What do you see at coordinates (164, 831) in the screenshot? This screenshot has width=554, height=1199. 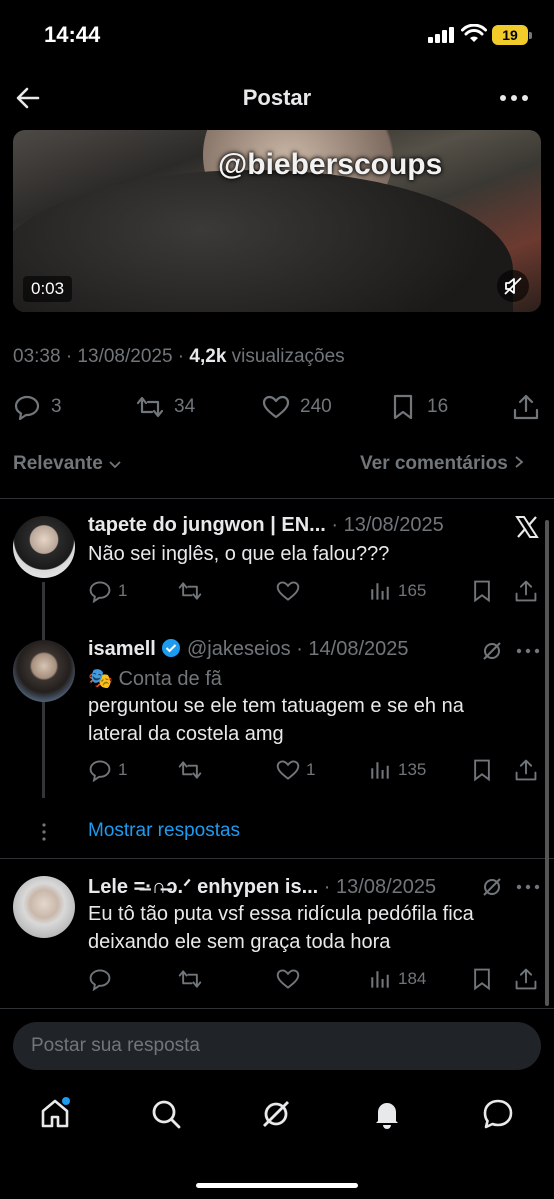 I see `show-replies-link: Mostrar respostas` at bounding box center [164, 831].